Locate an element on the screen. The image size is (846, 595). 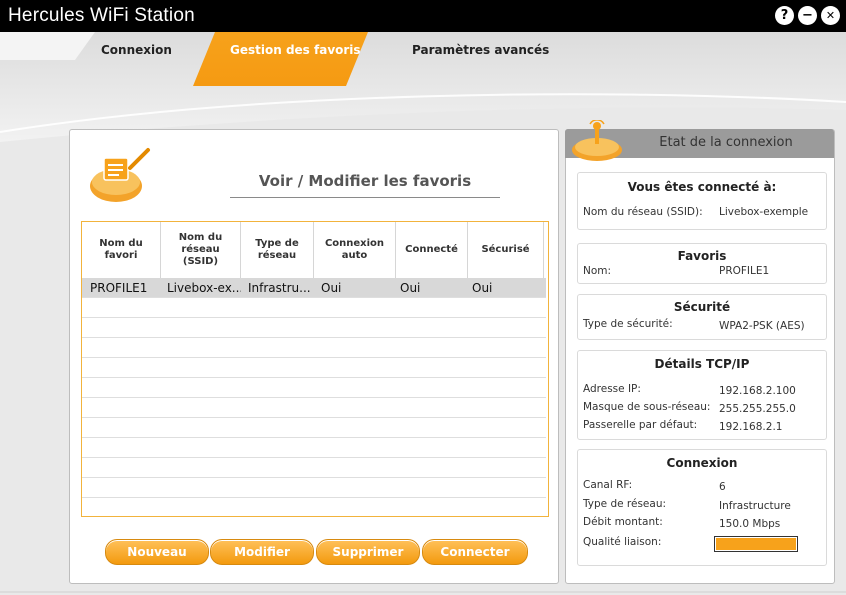
network-type-label: Type de réseau: is located at coordinates (625, 504).